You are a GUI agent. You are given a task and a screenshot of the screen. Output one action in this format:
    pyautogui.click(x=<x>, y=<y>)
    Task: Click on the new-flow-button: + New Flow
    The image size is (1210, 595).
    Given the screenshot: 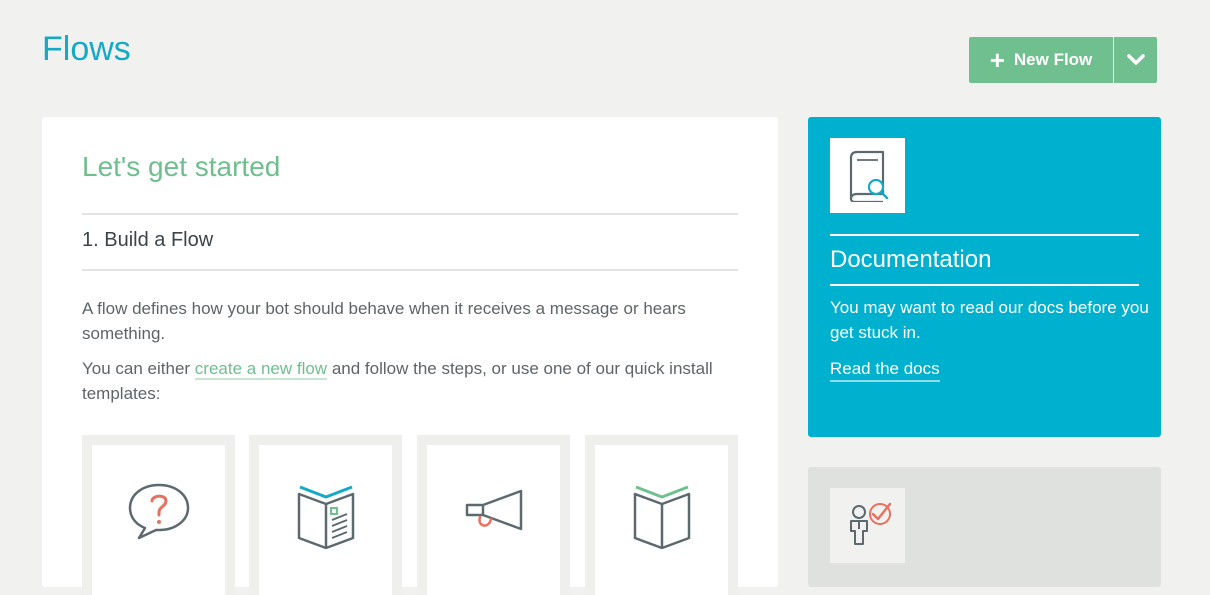 What is the action you would take?
    pyautogui.click(x=1041, y=60)
    